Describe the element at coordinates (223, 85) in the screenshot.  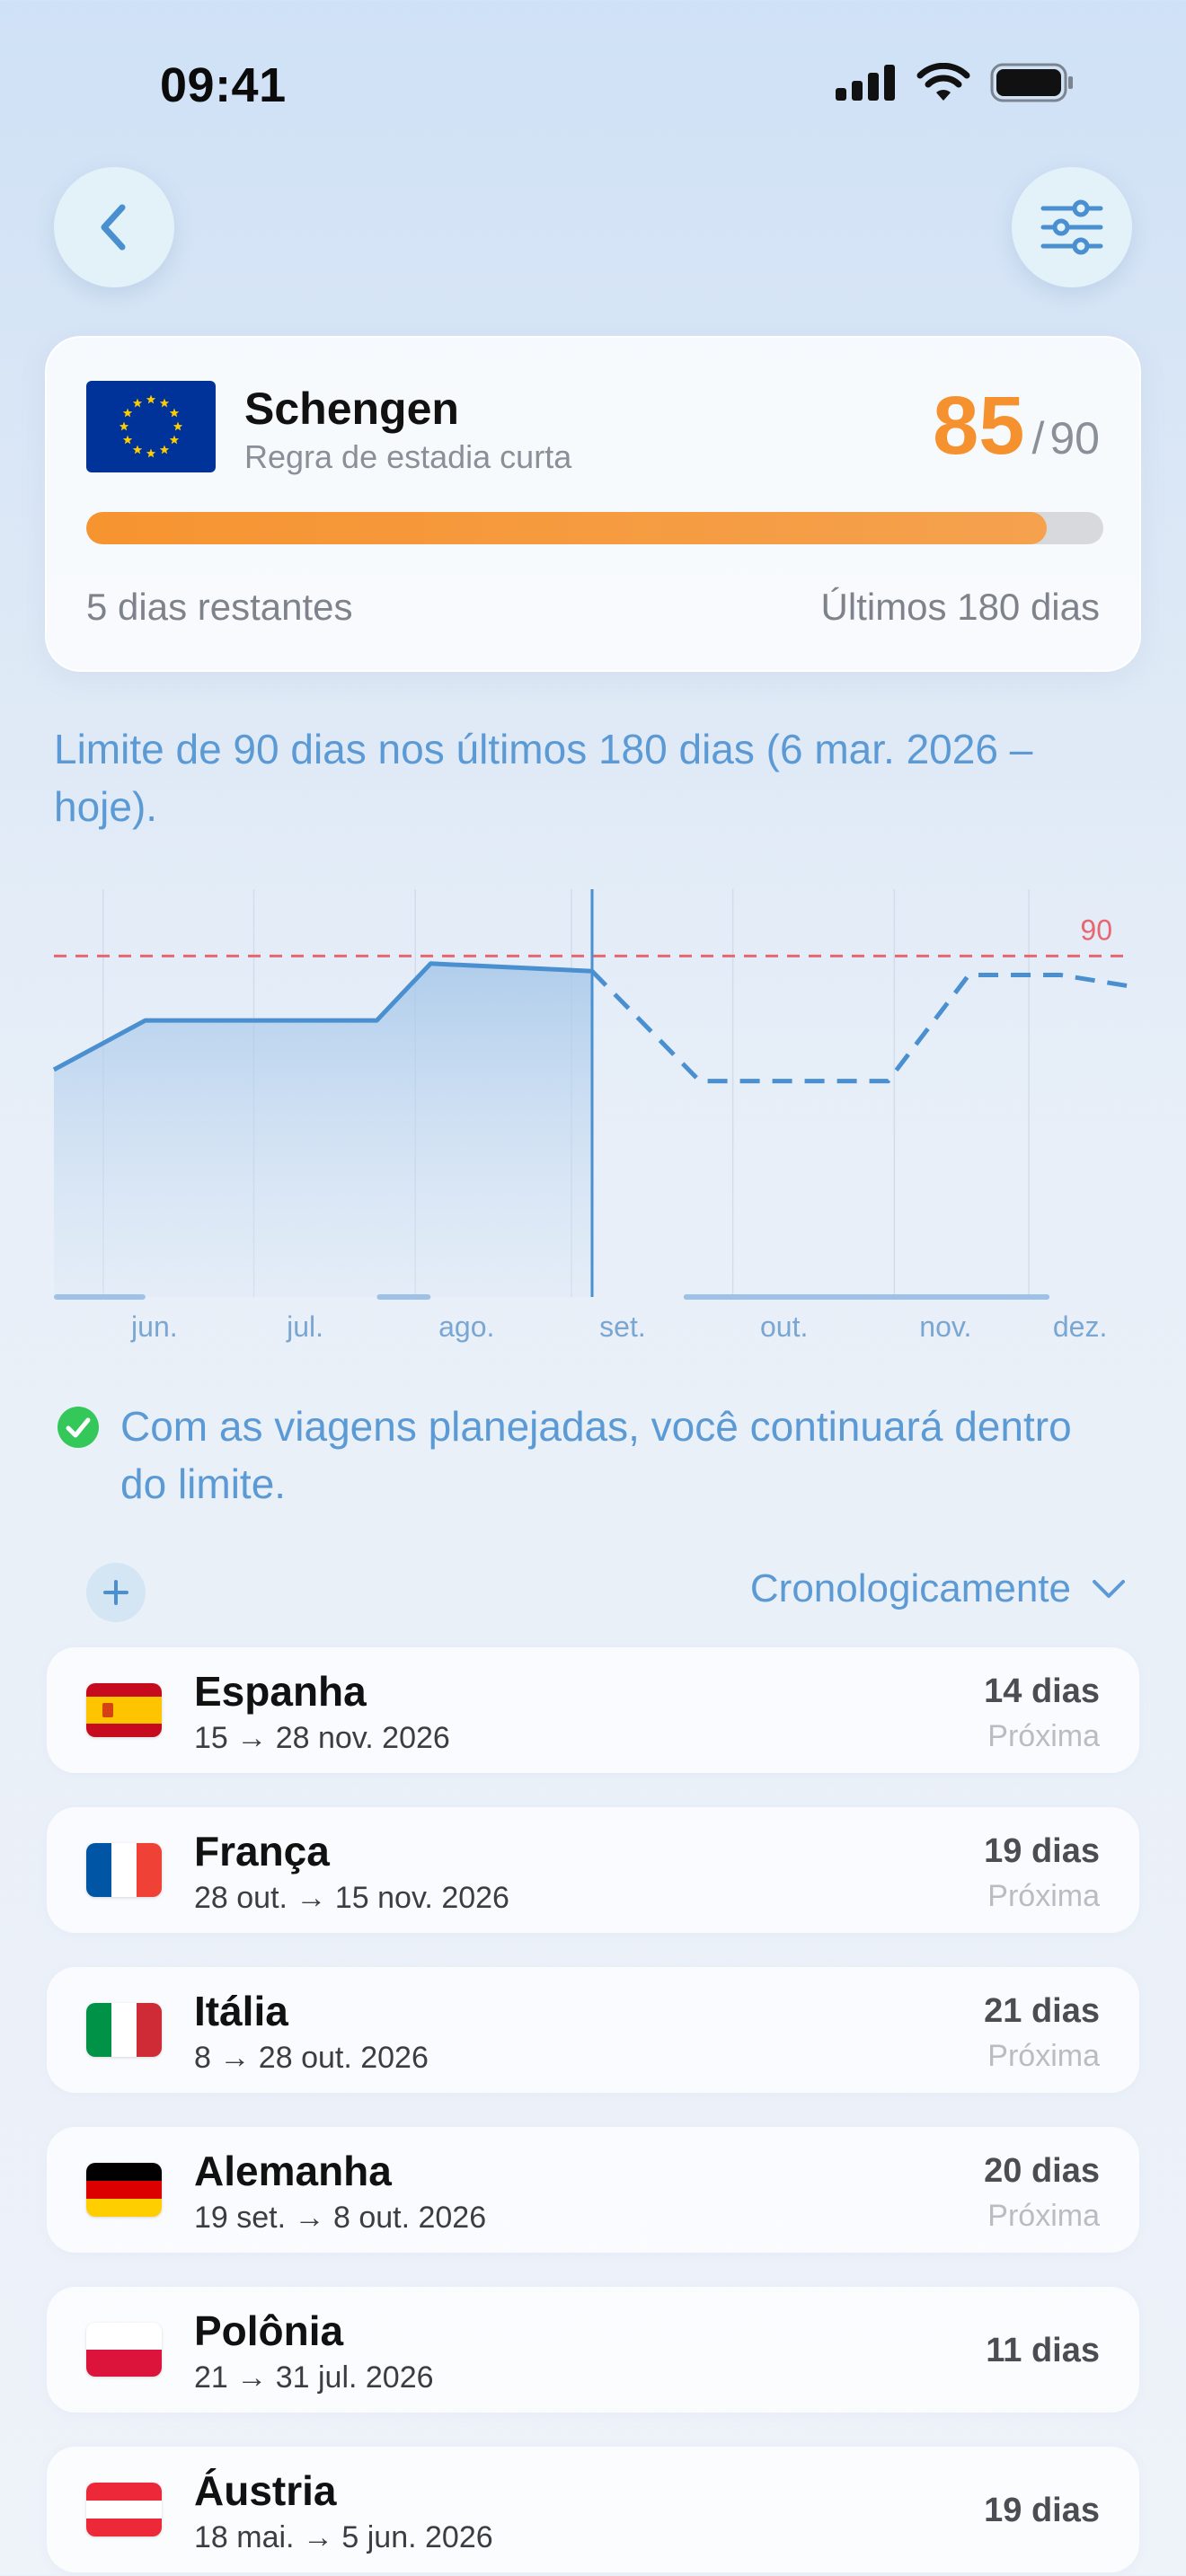
I see `status-time: 09:41` at that location.